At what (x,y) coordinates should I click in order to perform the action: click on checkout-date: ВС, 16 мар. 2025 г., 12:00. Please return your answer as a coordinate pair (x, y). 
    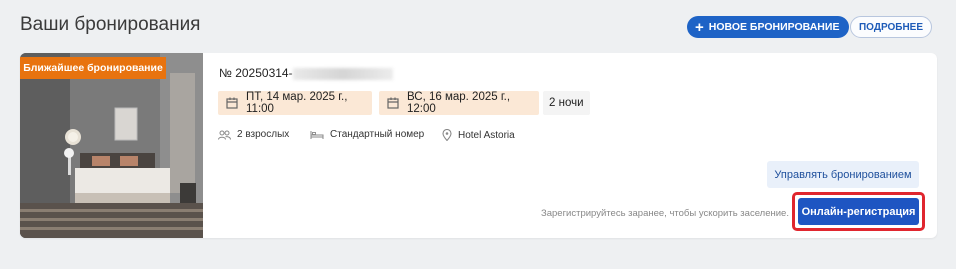
    Looking at the image, I should click on (459, 103).